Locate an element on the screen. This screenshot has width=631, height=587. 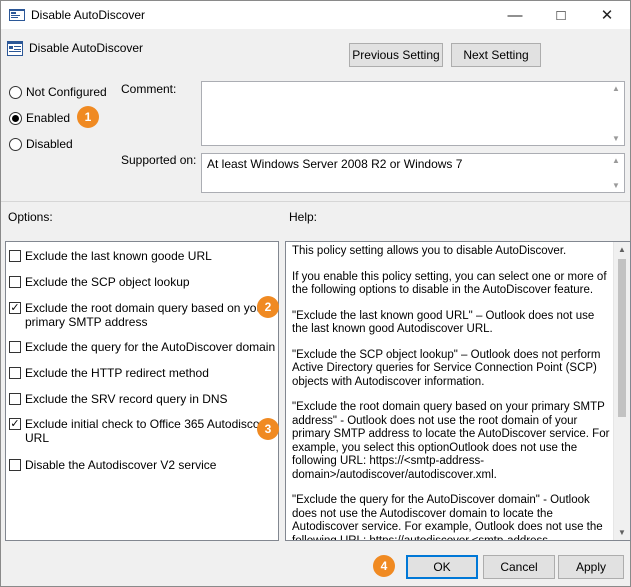
radio-disabled: Disabled is located at coordinates (41, 144).